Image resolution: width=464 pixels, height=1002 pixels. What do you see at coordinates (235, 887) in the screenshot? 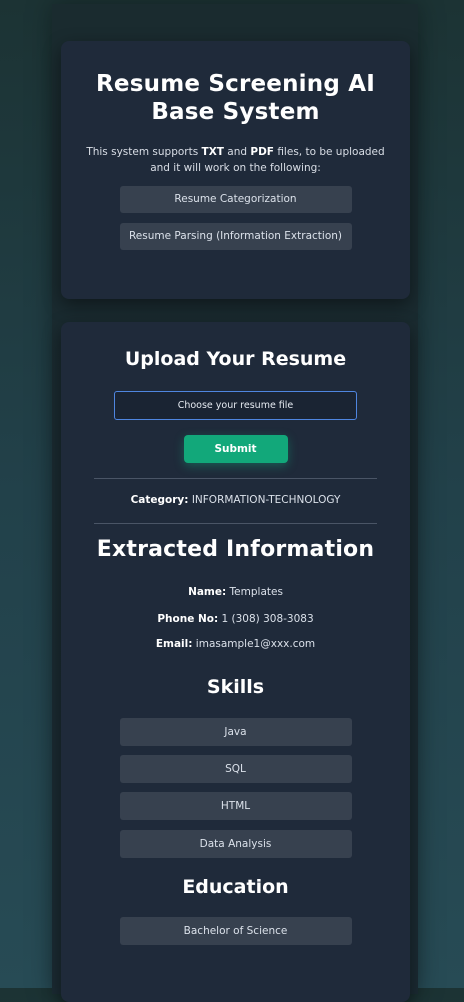
I see `education-title: Education` at bounding box center [235, 887].